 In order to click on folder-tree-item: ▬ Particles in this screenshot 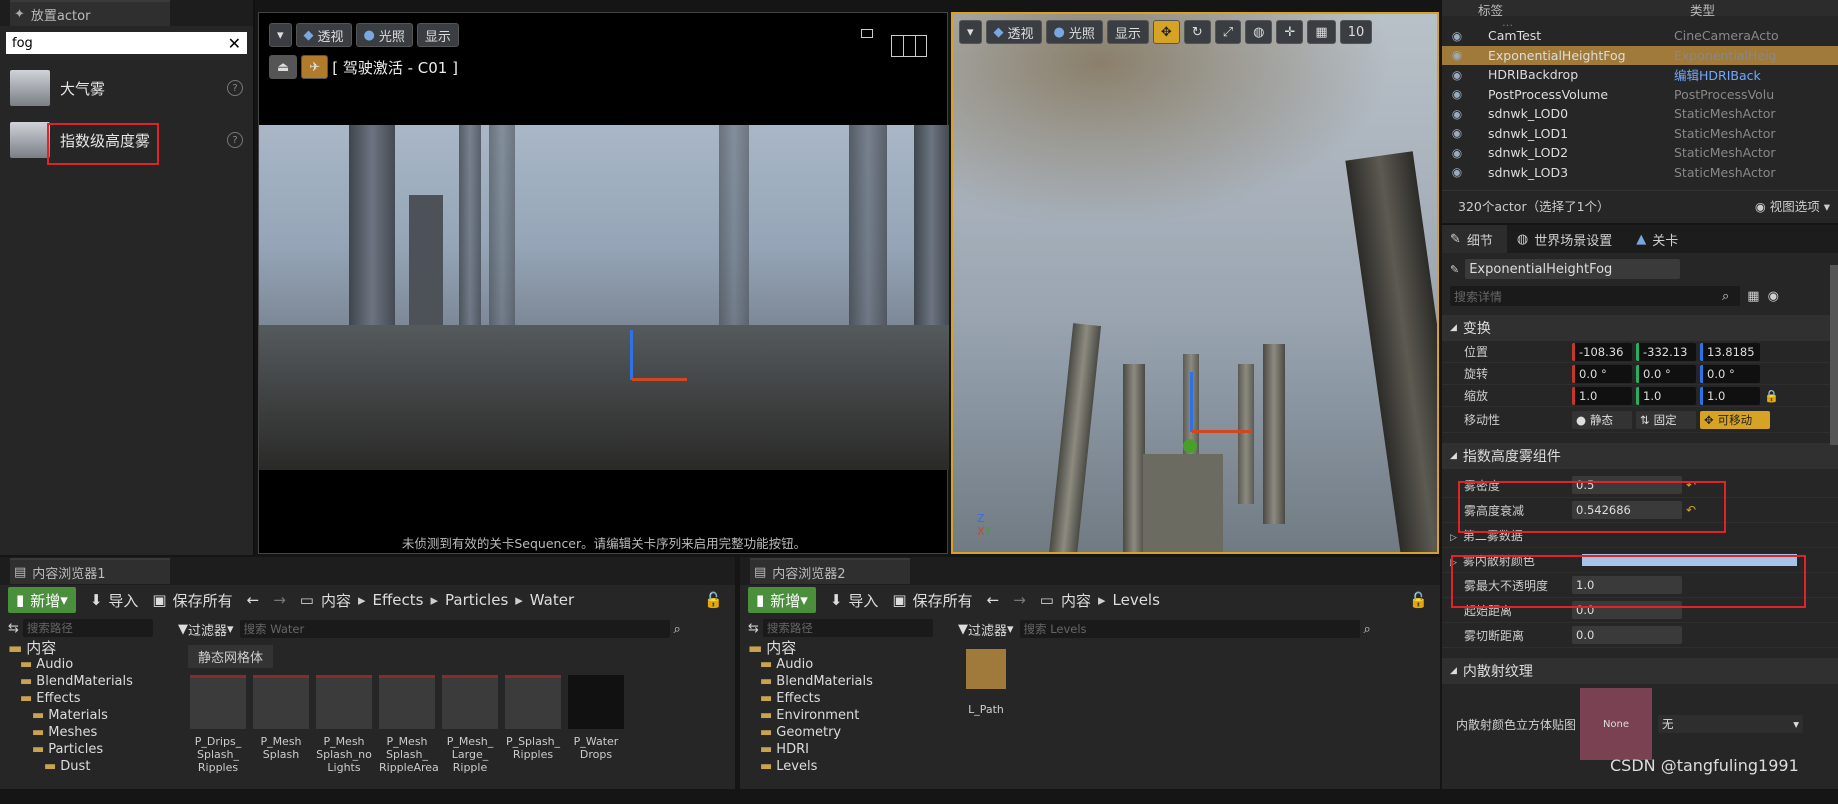, I will do `click(93, 749)`.